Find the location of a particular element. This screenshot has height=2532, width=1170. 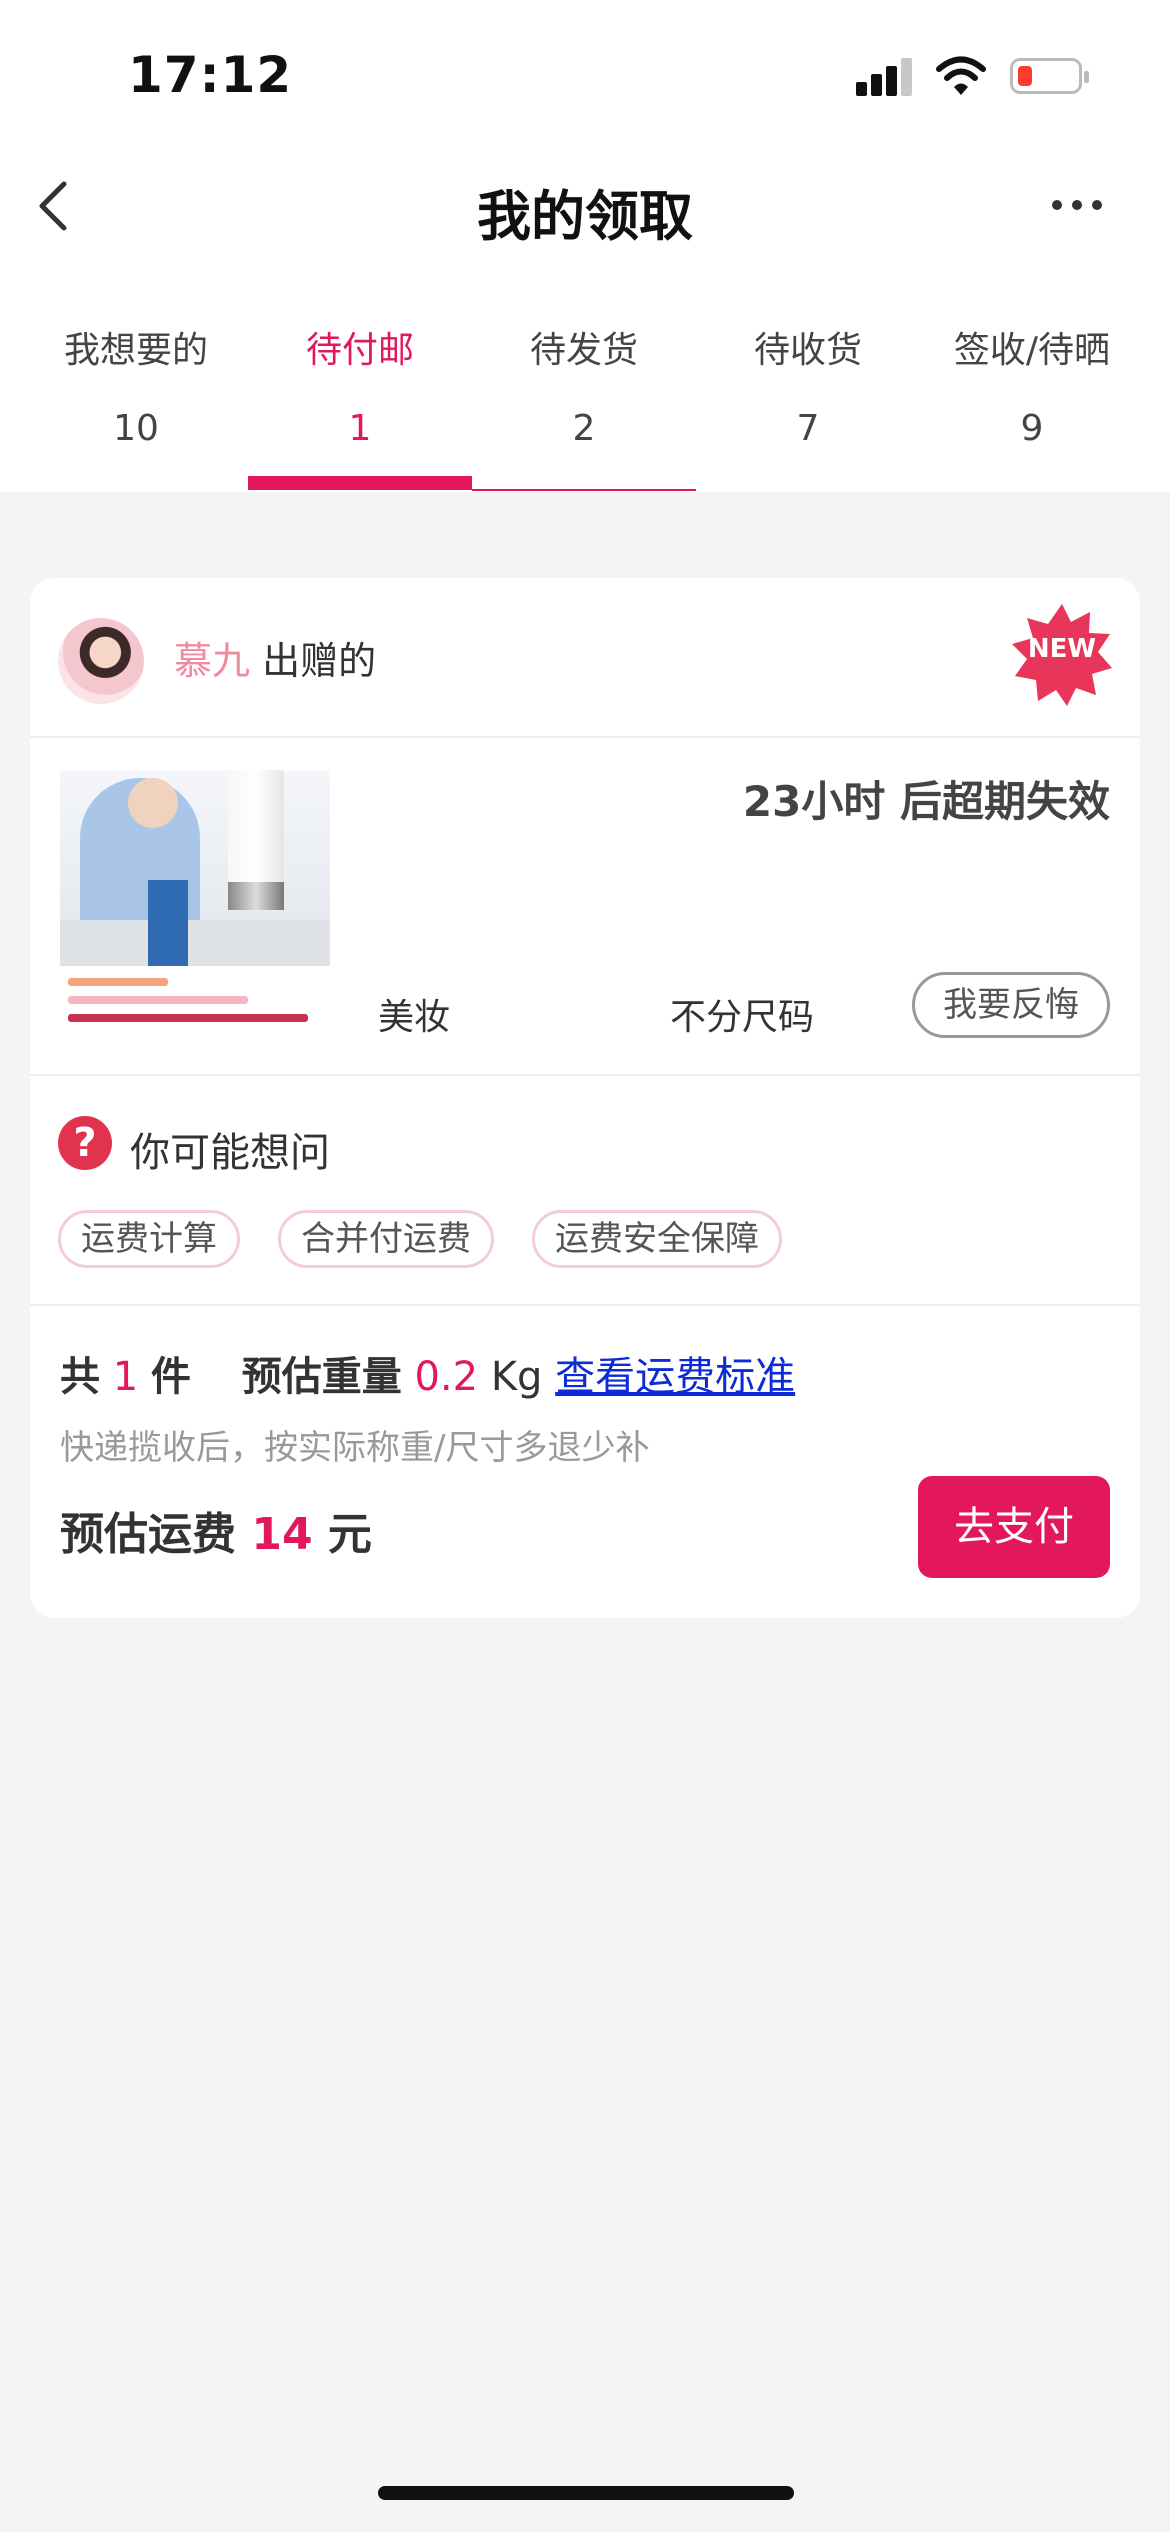

fee-value: 14 is located at coordinates (282, 1534).